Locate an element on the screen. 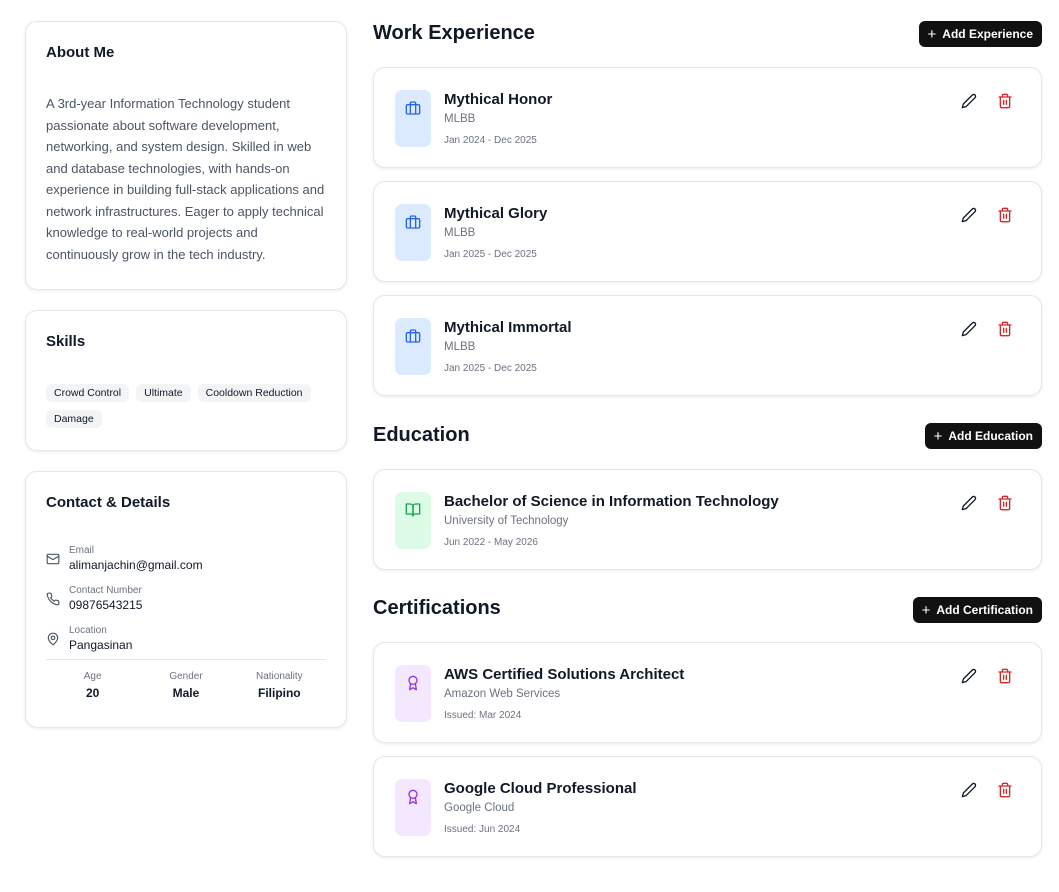 The height and width of the screenshot is (892, 1059). education-org: University of Technology is located at coordinates (506, 521).